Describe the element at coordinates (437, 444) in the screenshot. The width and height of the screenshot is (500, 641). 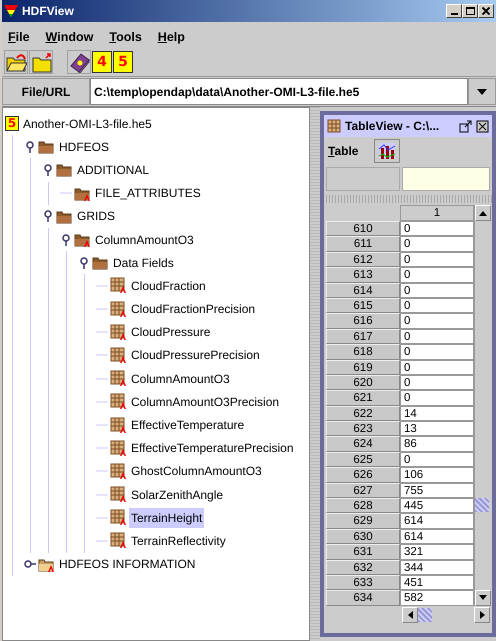
I see `table-cell: 86` at that location.